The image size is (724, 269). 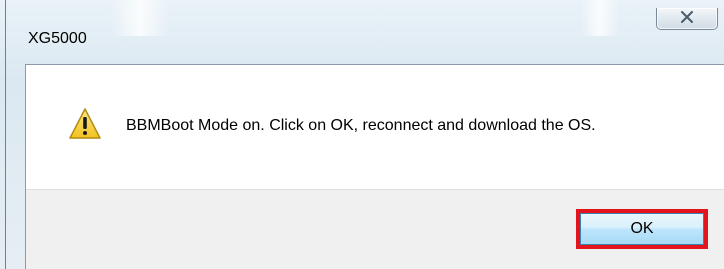 What do you see at coordinates (57, 38) in the screenshot?
I see `window-title: XG5000` at bounding box center [57, 38].